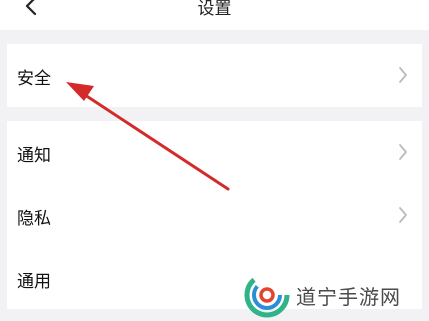 The width and height of the screenshot is (429, 321). What do you see at coordinates (348, 297) in the screenshot?
I see `watermark-text: 道宁手游网` at bounding box center [348, 297].